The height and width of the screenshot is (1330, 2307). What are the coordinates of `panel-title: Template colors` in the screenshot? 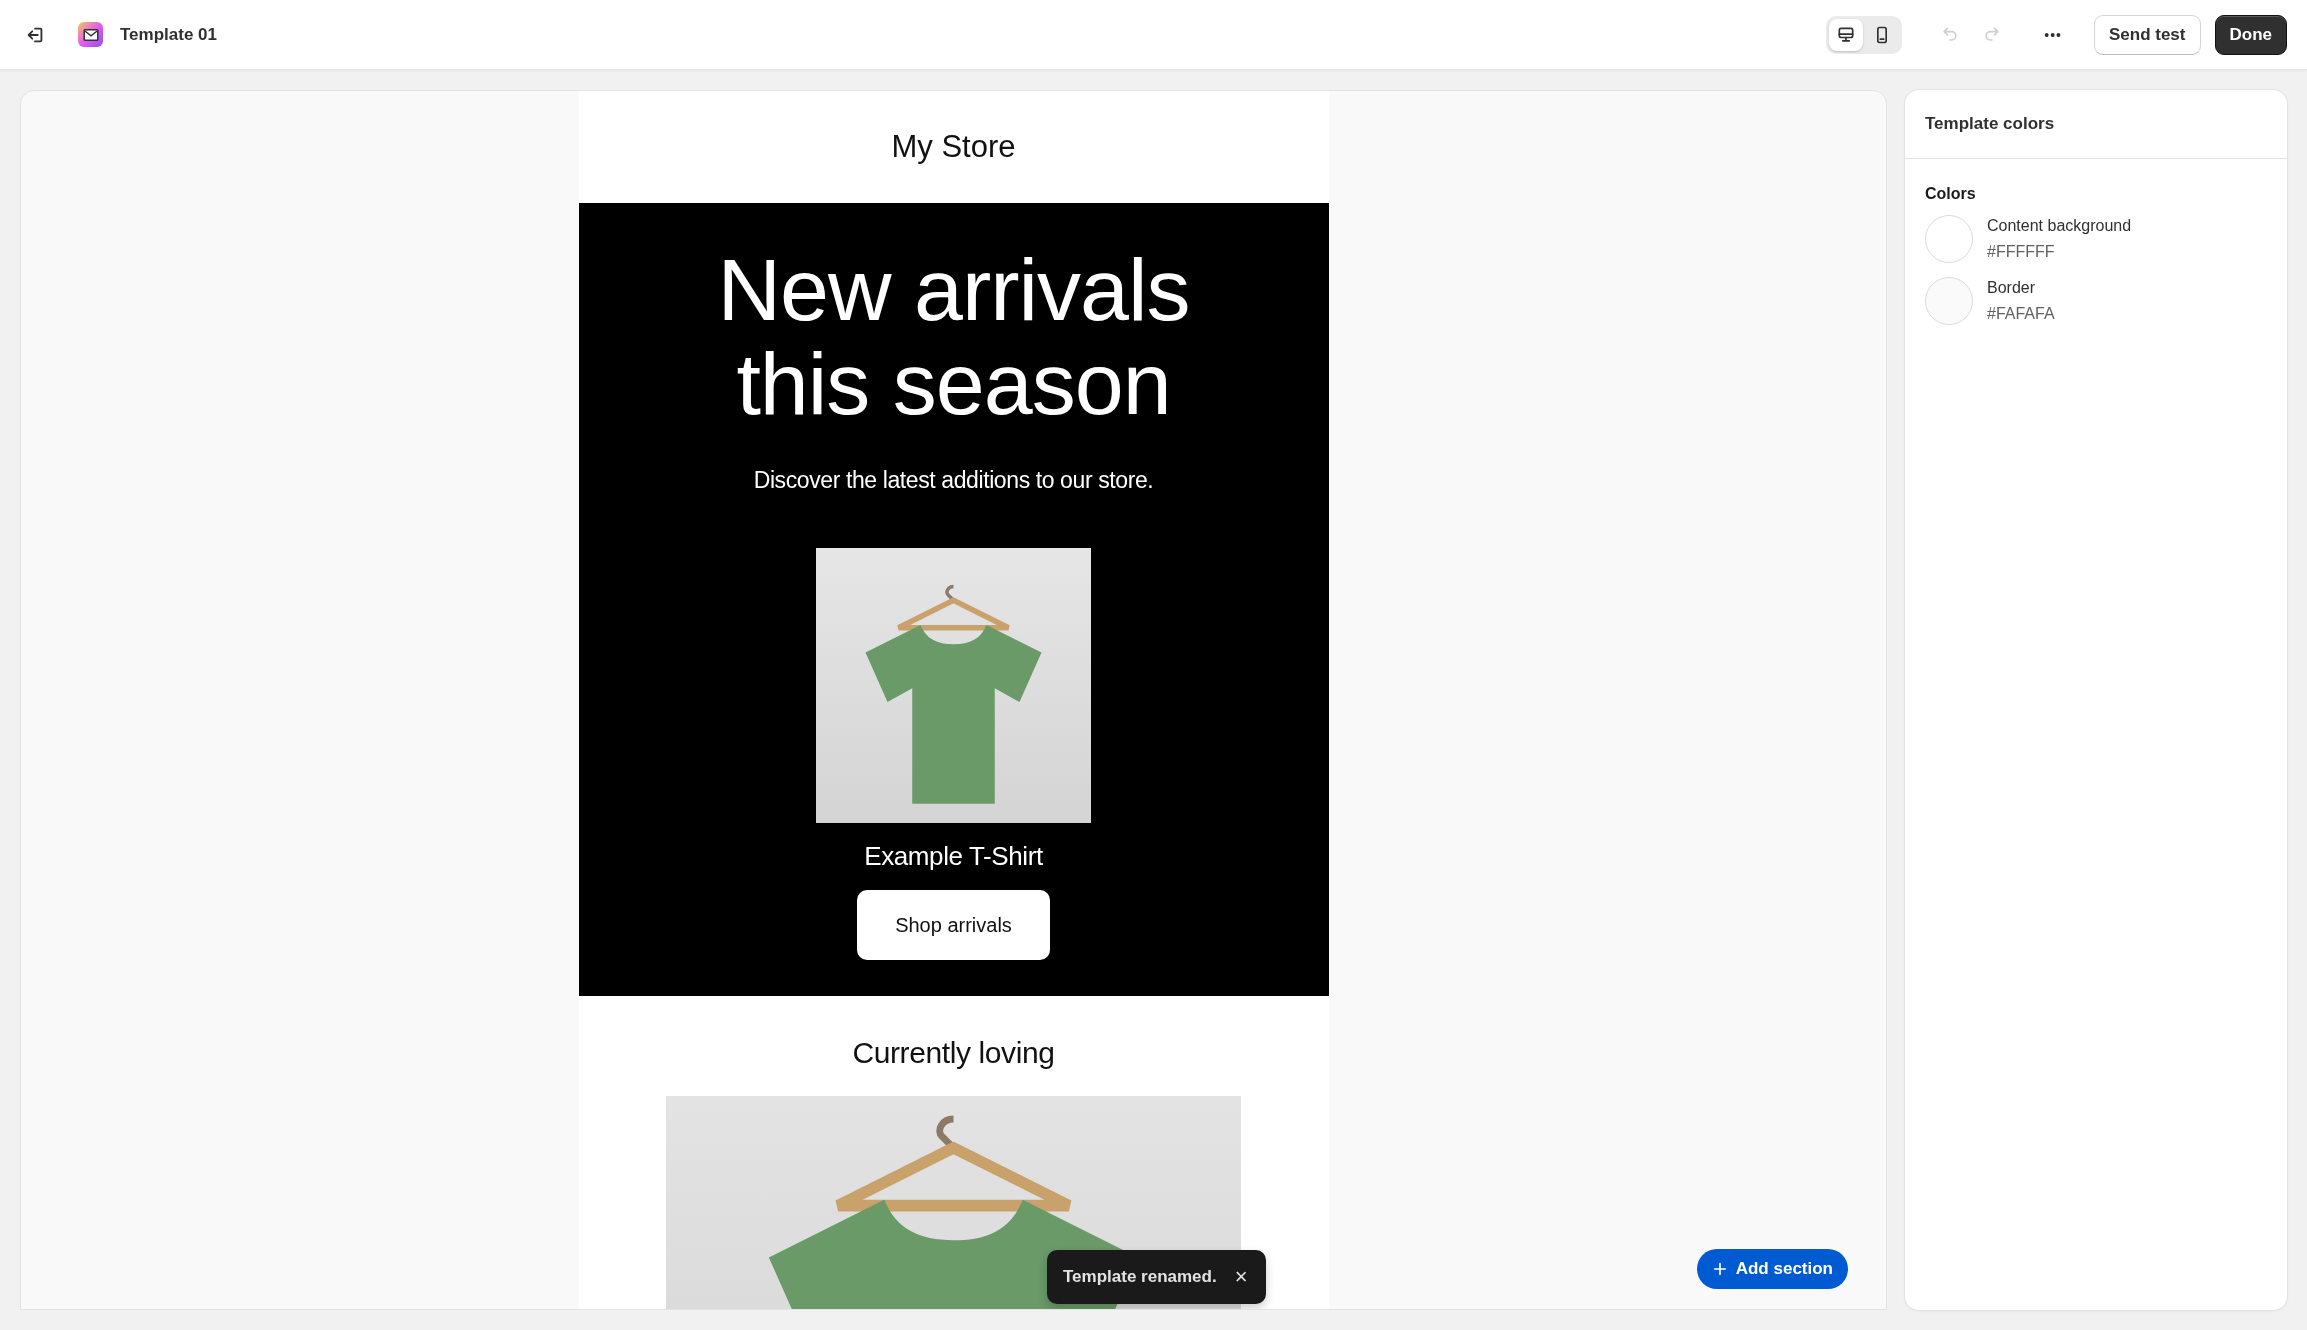 It's located at (2096, 124).